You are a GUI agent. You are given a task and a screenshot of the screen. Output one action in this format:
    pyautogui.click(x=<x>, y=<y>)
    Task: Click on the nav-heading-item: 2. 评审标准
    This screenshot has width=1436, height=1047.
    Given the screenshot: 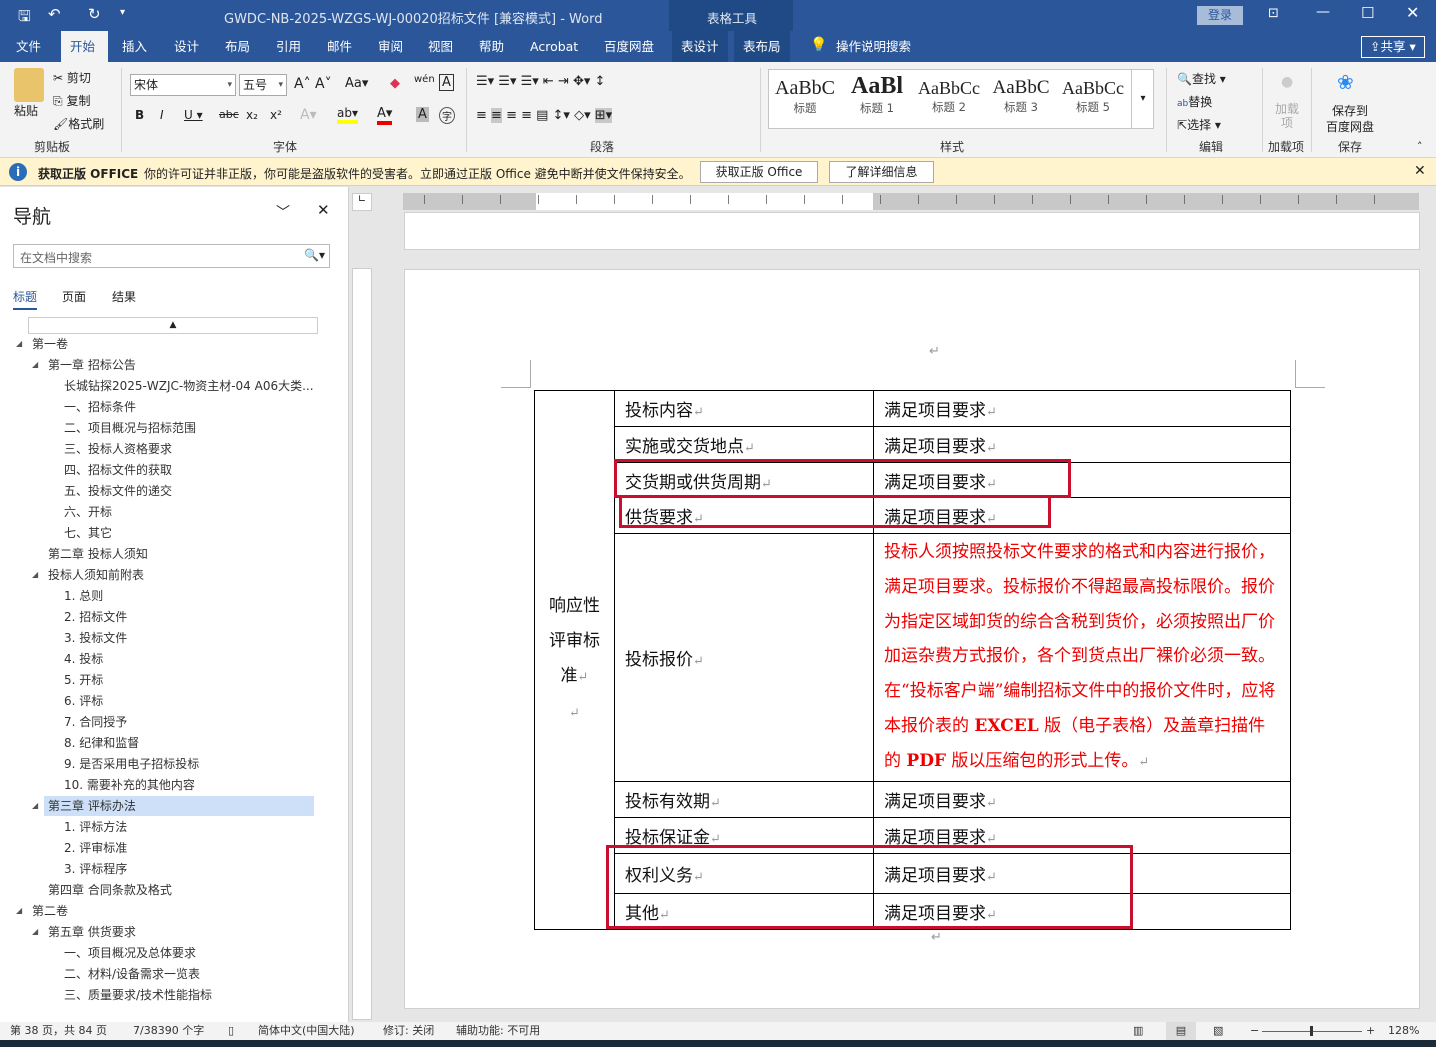 What is the action you would take?
    pyautogui.click(x=195, y=848)
    